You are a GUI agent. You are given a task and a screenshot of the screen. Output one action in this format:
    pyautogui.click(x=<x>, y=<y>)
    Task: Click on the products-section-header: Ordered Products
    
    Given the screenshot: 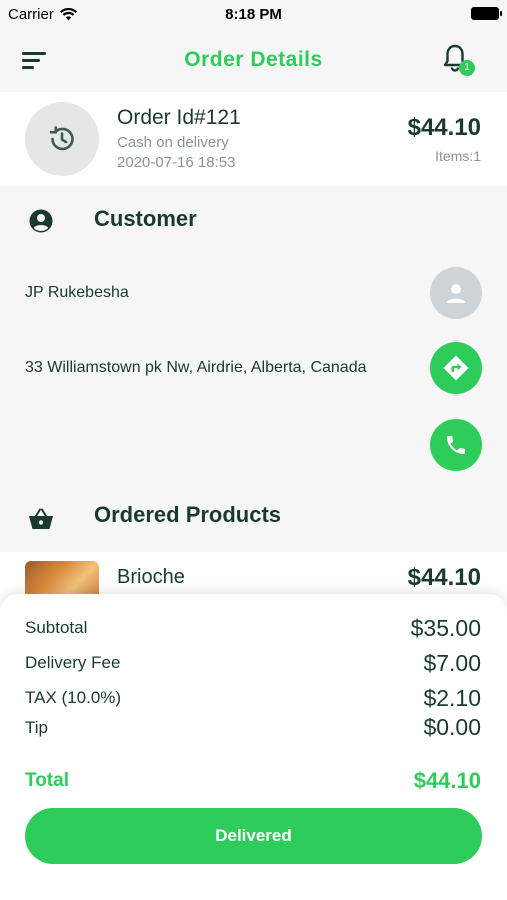 What is the action you would take?
    pyautogui.click(x=253, y=519)
    